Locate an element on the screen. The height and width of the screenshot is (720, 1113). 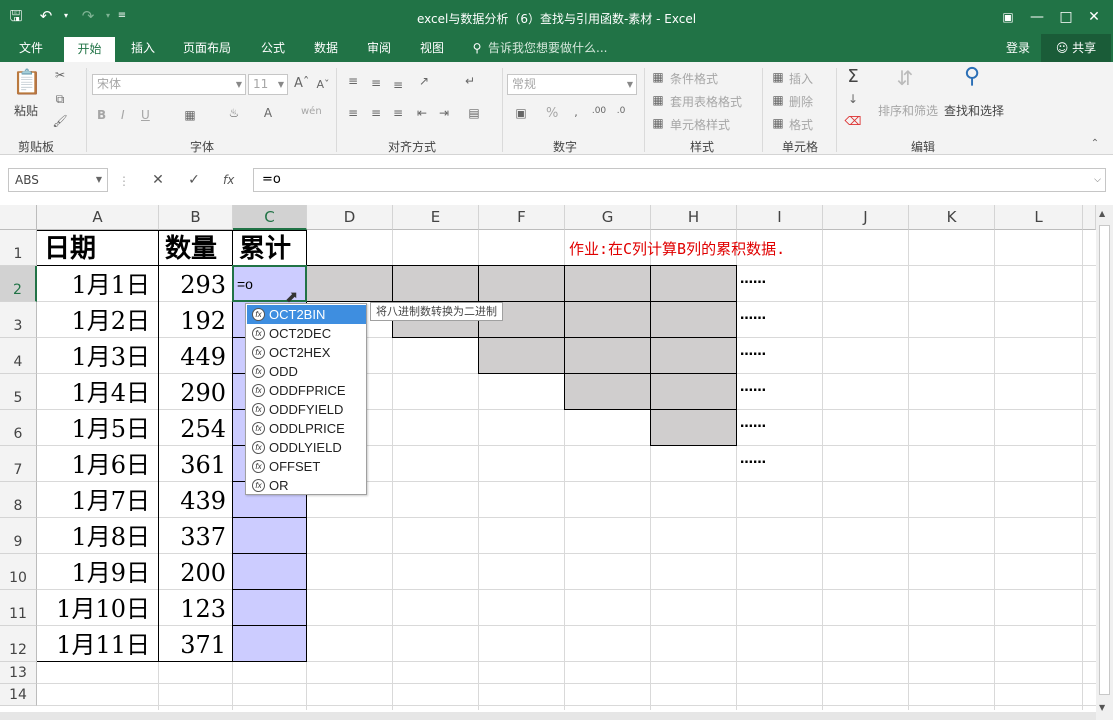
cell-quantity: 337 is located at coordinates (195, 535).